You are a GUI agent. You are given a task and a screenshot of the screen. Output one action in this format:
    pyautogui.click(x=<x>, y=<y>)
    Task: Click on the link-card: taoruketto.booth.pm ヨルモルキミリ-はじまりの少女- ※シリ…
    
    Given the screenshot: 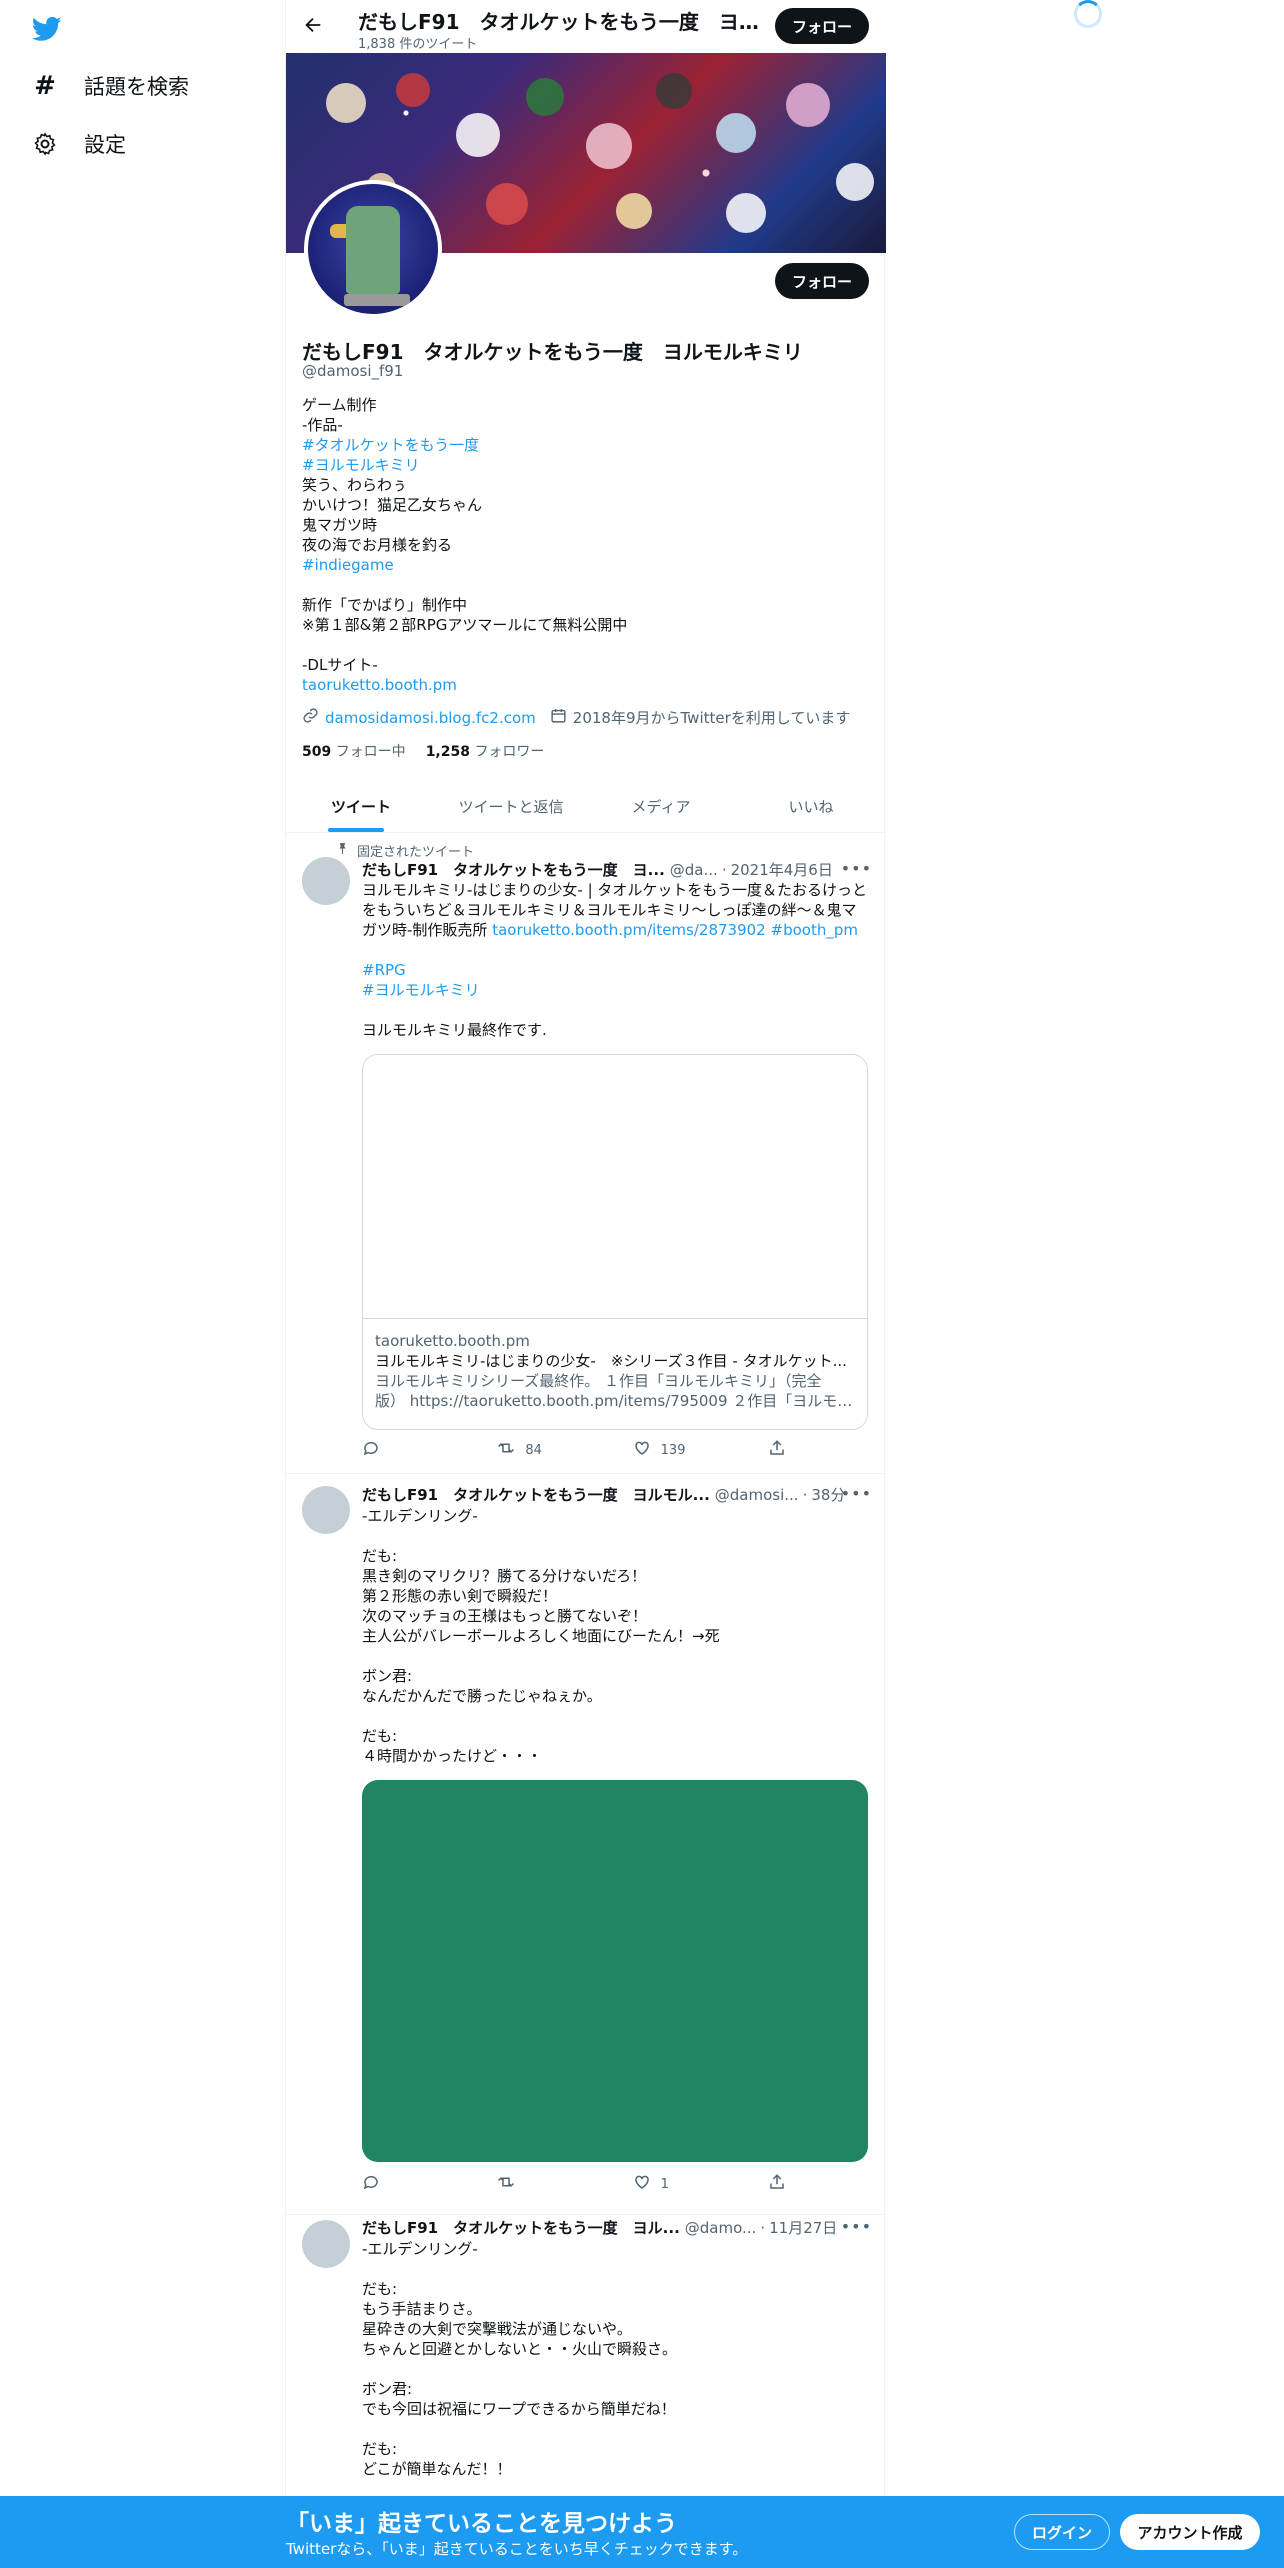 What is the action you would take?
    pyautogui.click(x=615, y=1242)
    